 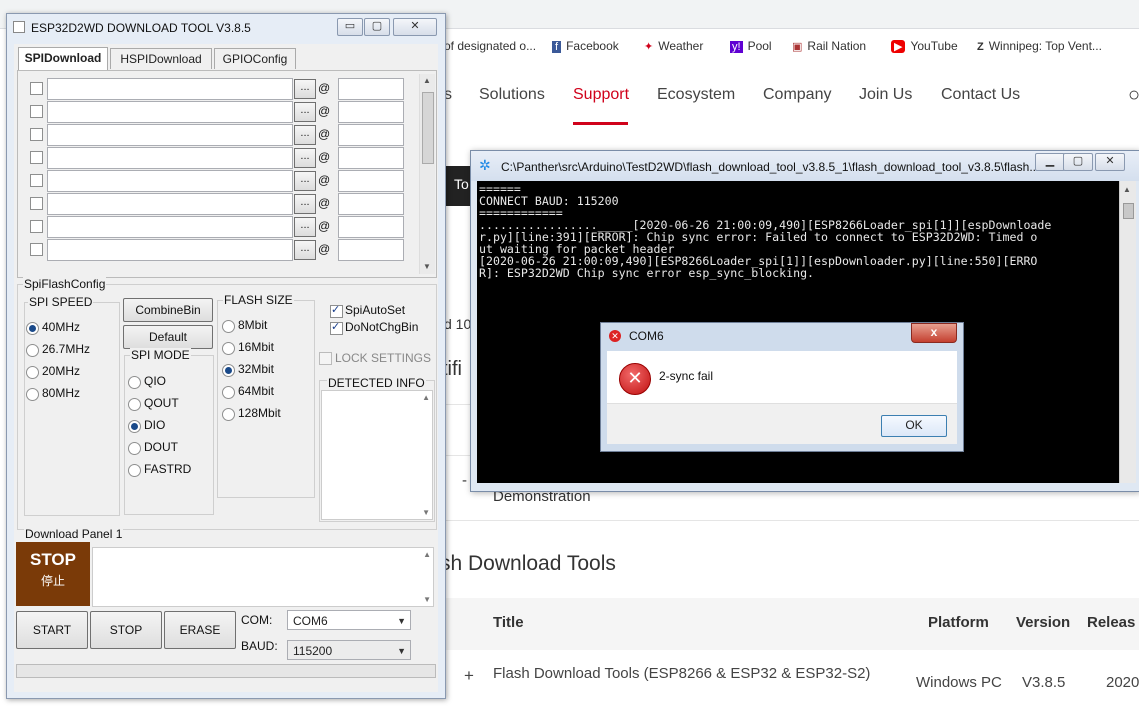 What do you see at coordinates (349, 650) in the screenshot?
I see `baud-rate-select: 115200 ▼` at bounding box center [349, 650].